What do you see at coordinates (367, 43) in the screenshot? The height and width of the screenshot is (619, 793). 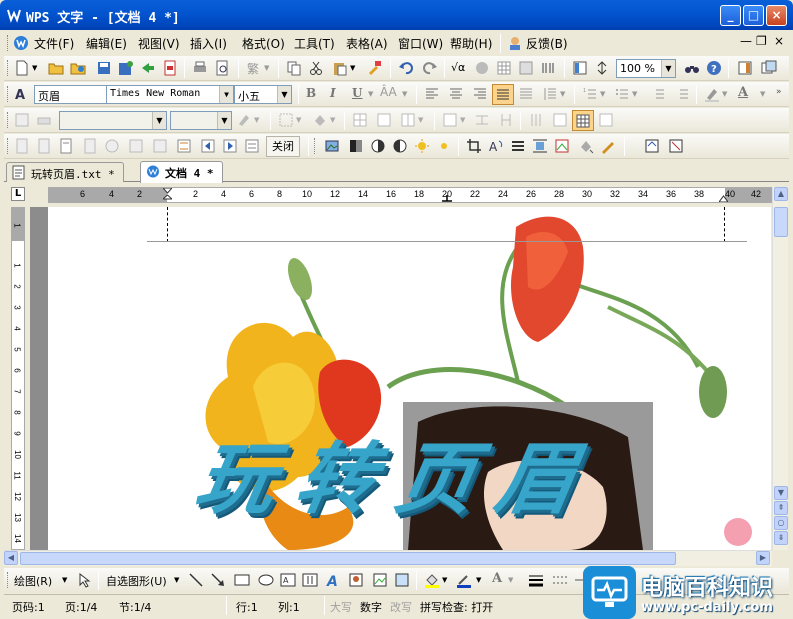 I see `menu-table: 表格(A)` at bounding box center [367, 43].